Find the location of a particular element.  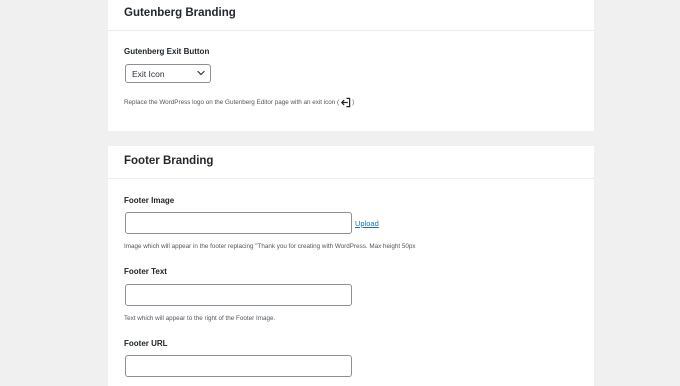

footer-image-label: Footer Image is located at coordinates (149, 200).